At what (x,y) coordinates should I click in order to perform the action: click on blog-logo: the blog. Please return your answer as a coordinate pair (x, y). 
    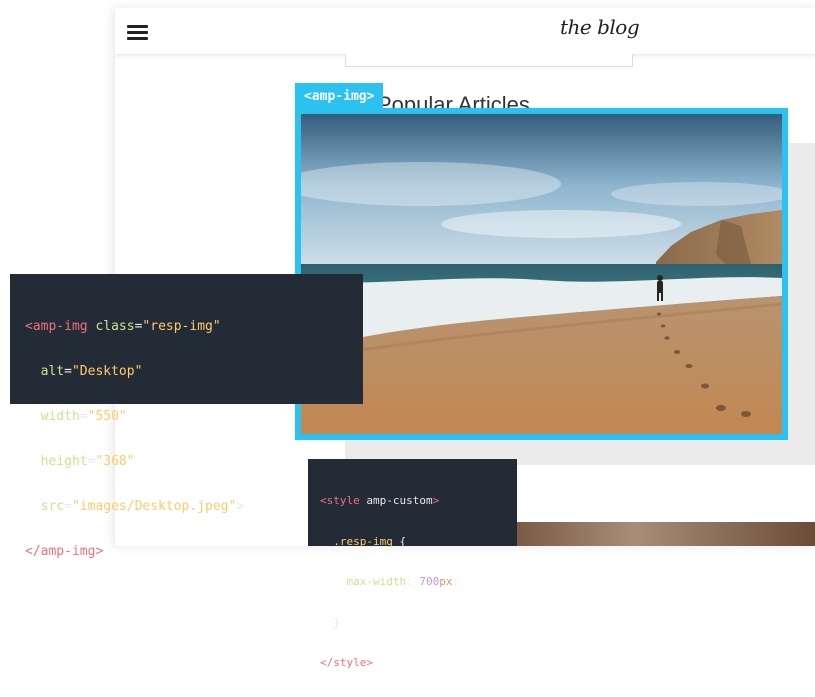
    Looking at the image, I should click on (600, 32).